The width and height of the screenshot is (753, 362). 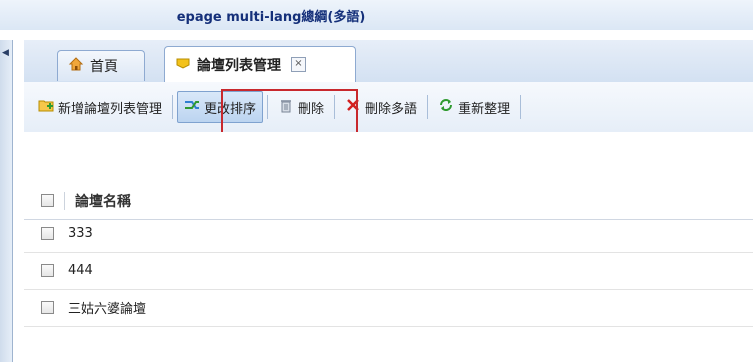 I want to click on table-row: 三姑六婆論壇, so click(x=388, y=308).